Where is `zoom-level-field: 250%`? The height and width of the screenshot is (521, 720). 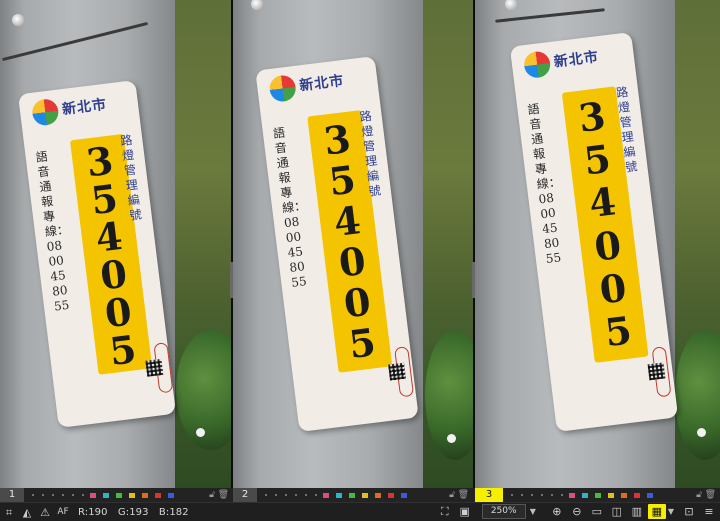
zoom-level-field: 250% is located at coordinates (503, 511).